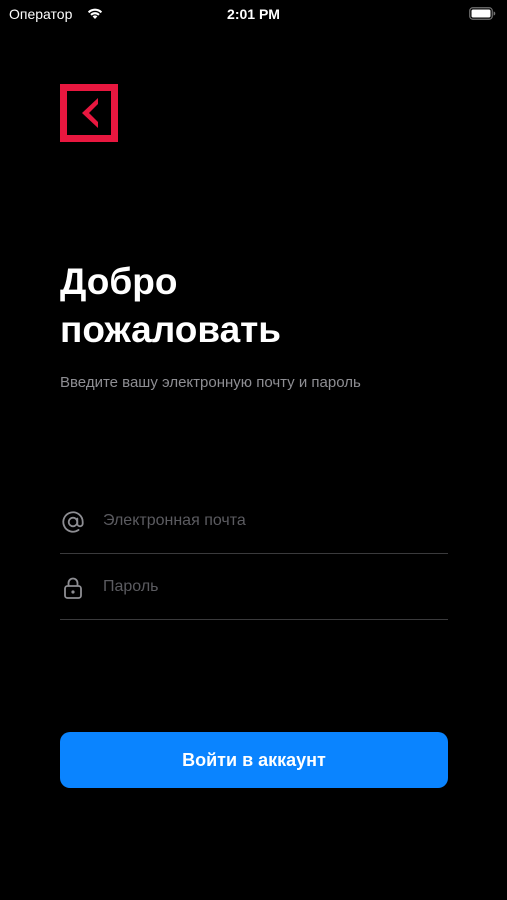  Describe the element at coordinates (210, 382) in the screenshot. I see `page-subtitle: Введите вашу электронную почту и пароль` at that location.